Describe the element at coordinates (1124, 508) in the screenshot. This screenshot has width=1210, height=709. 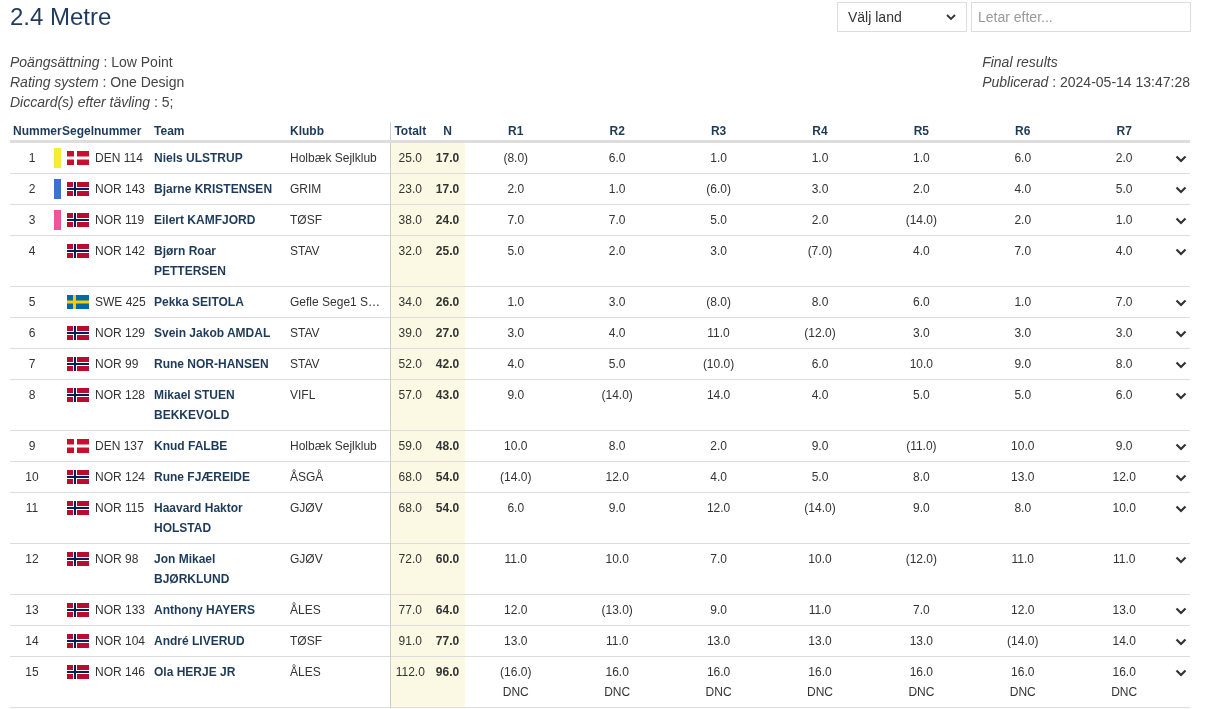
I see `race-score-text: 10.0` at that location.